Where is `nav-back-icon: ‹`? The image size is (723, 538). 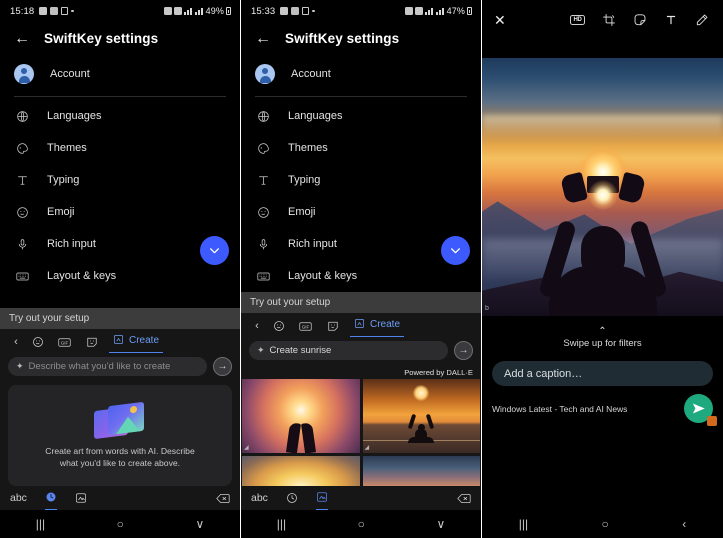
nav-back-icon: ‹ is located at coordinates (684, 524).